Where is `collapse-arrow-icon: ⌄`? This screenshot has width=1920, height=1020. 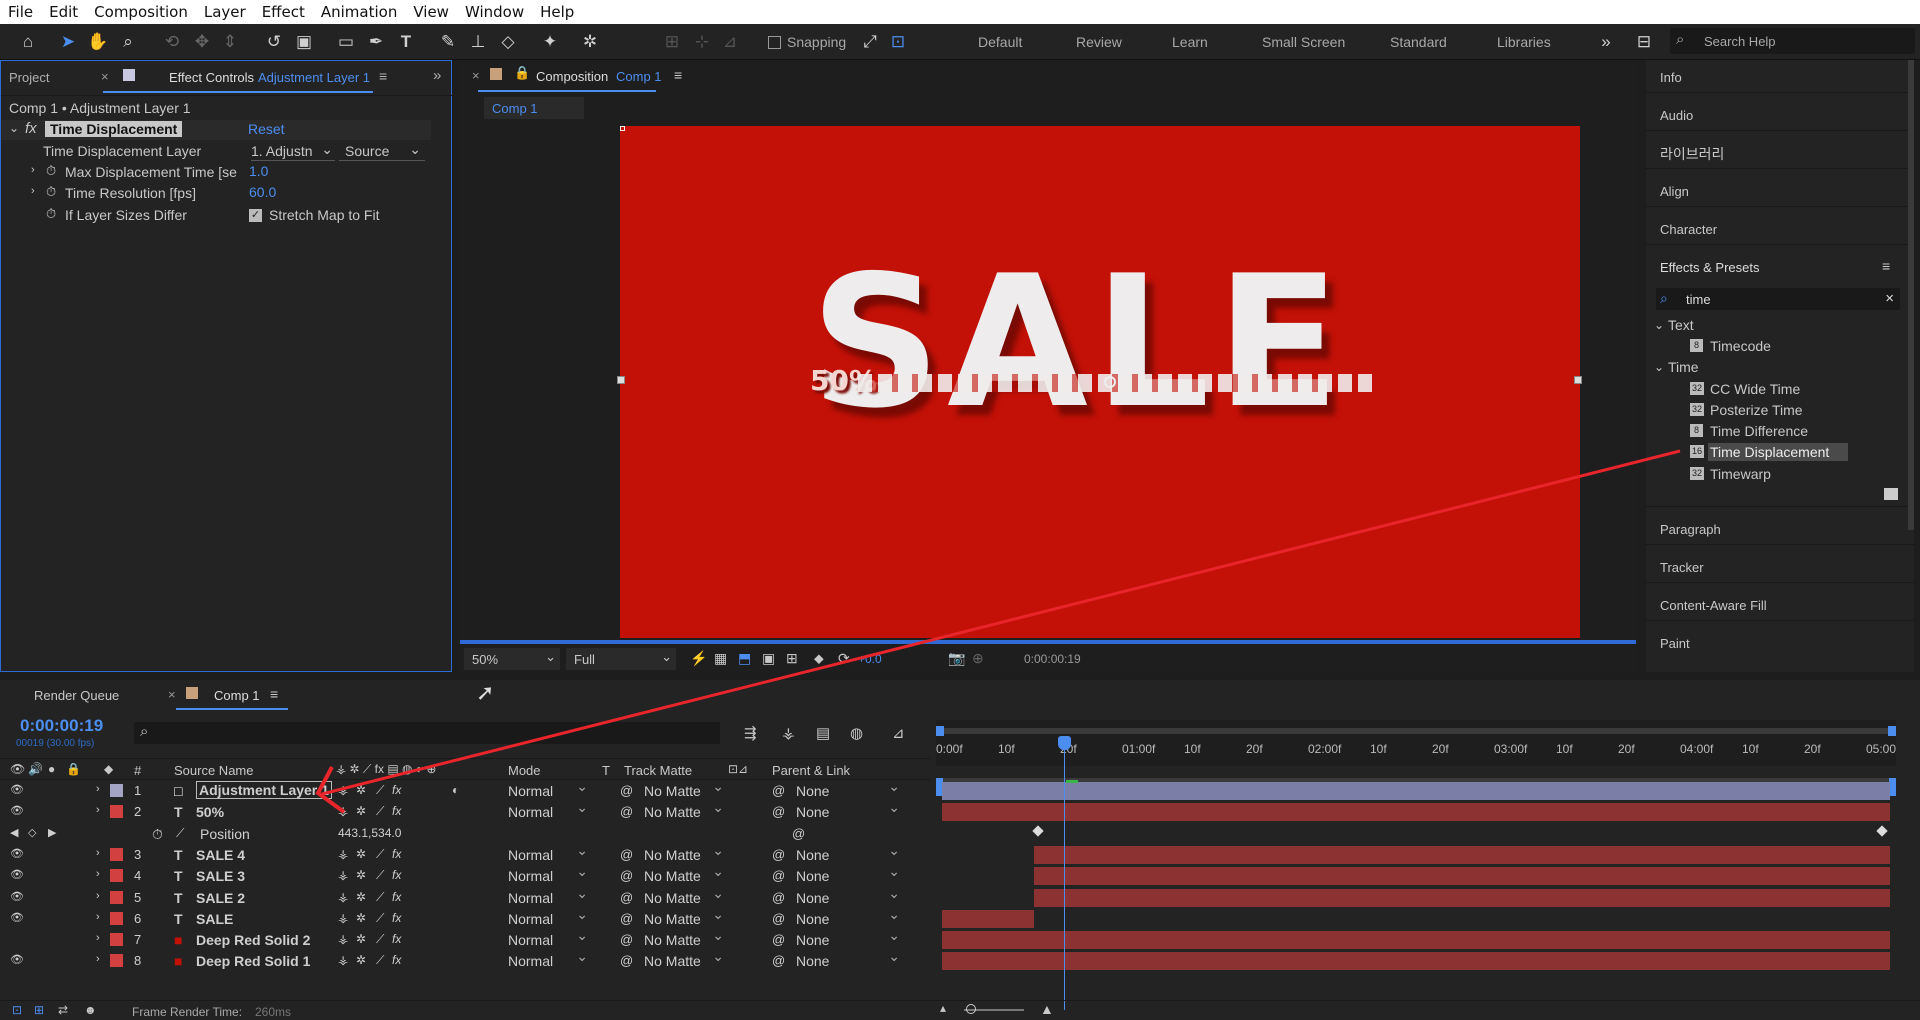 collapse-arrow-icon: ⌄ is located at coordinates (14, 128).